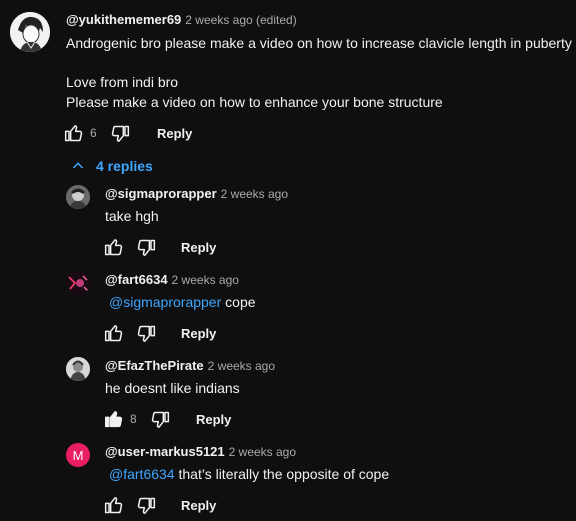  I want to click on reply-body: cope, so click(238, 302).